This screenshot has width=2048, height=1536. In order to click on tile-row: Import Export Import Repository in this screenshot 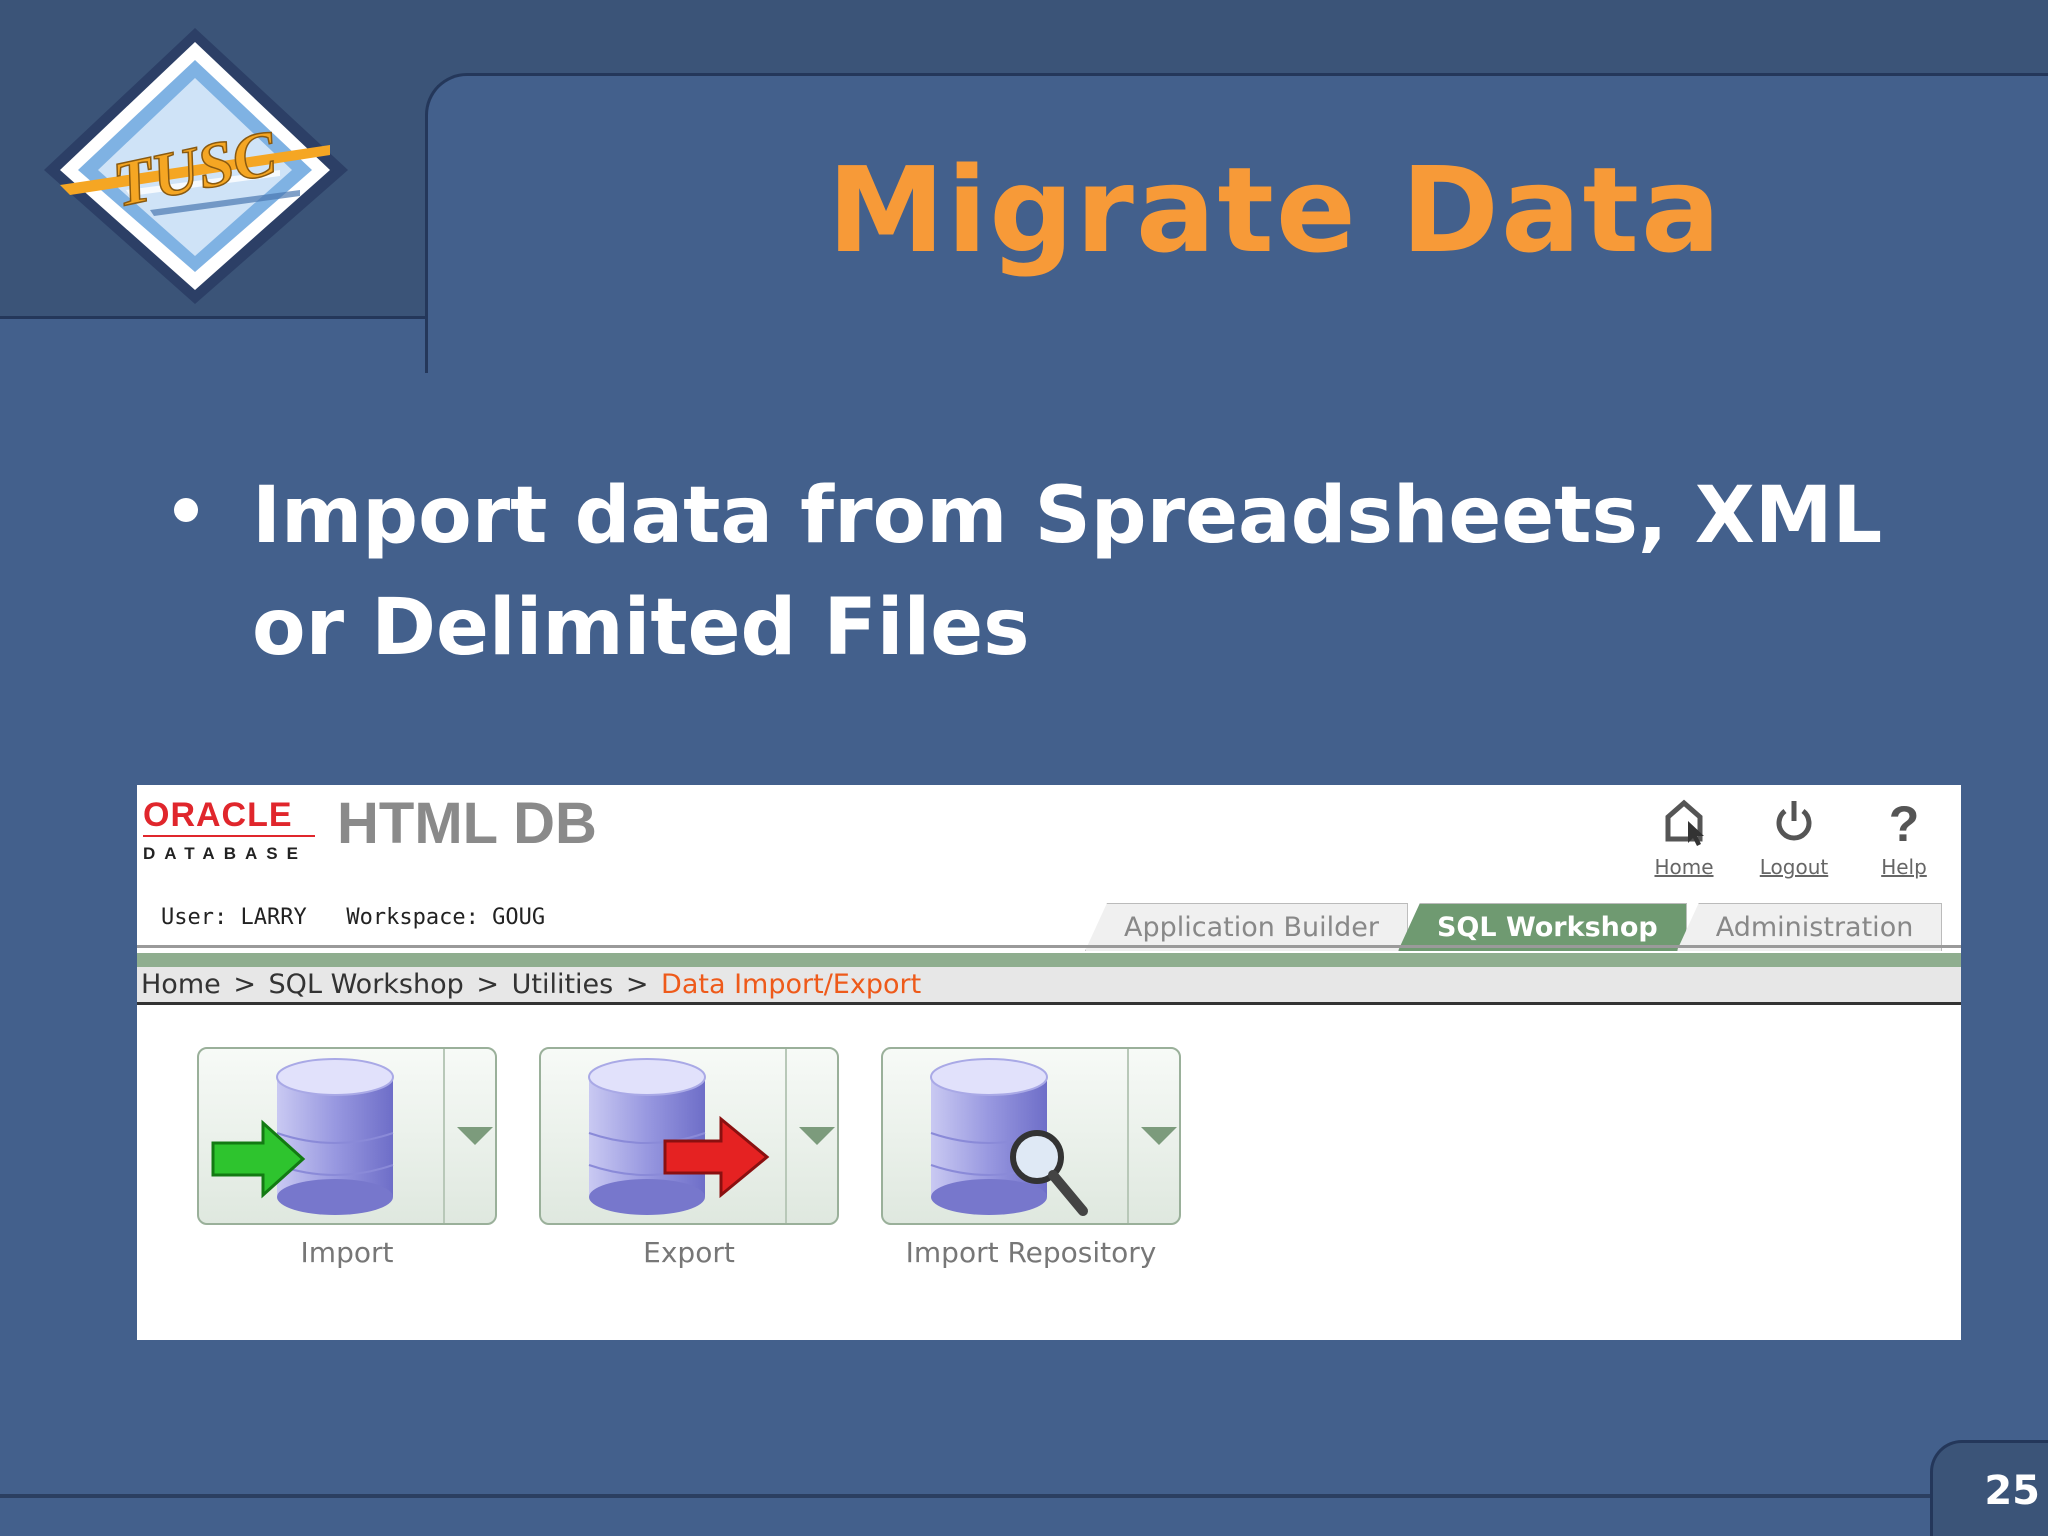, I will do `click(689, 1159)`.